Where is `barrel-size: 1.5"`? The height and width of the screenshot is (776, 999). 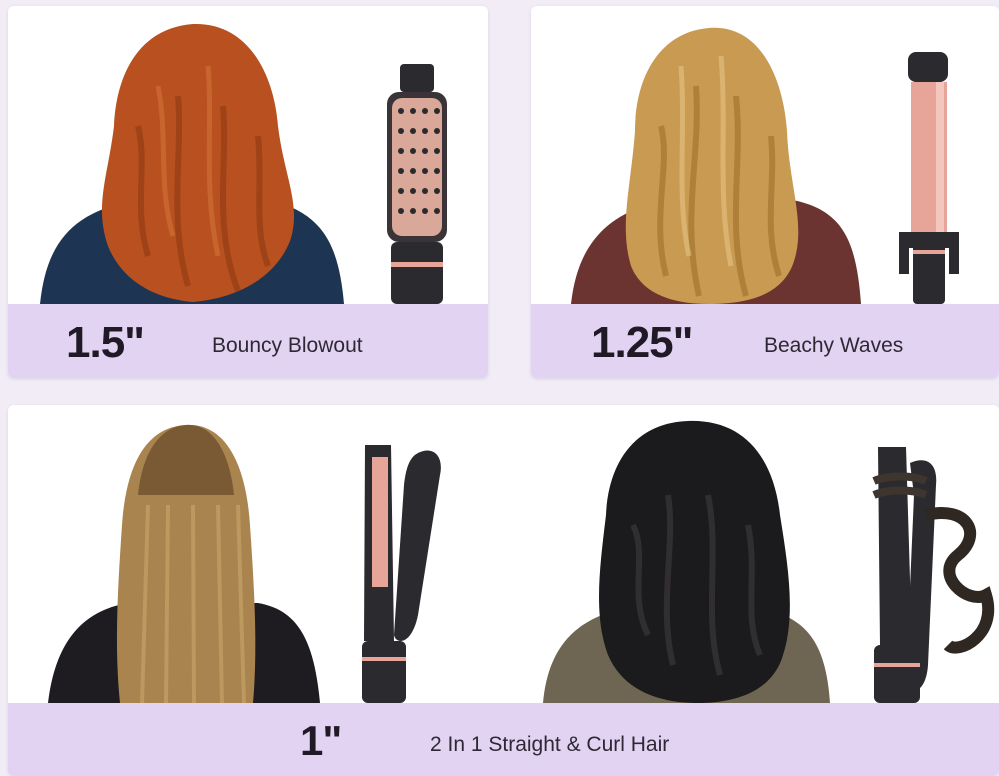
barrel-size: 1.5" is located at coordinates (105, 342).